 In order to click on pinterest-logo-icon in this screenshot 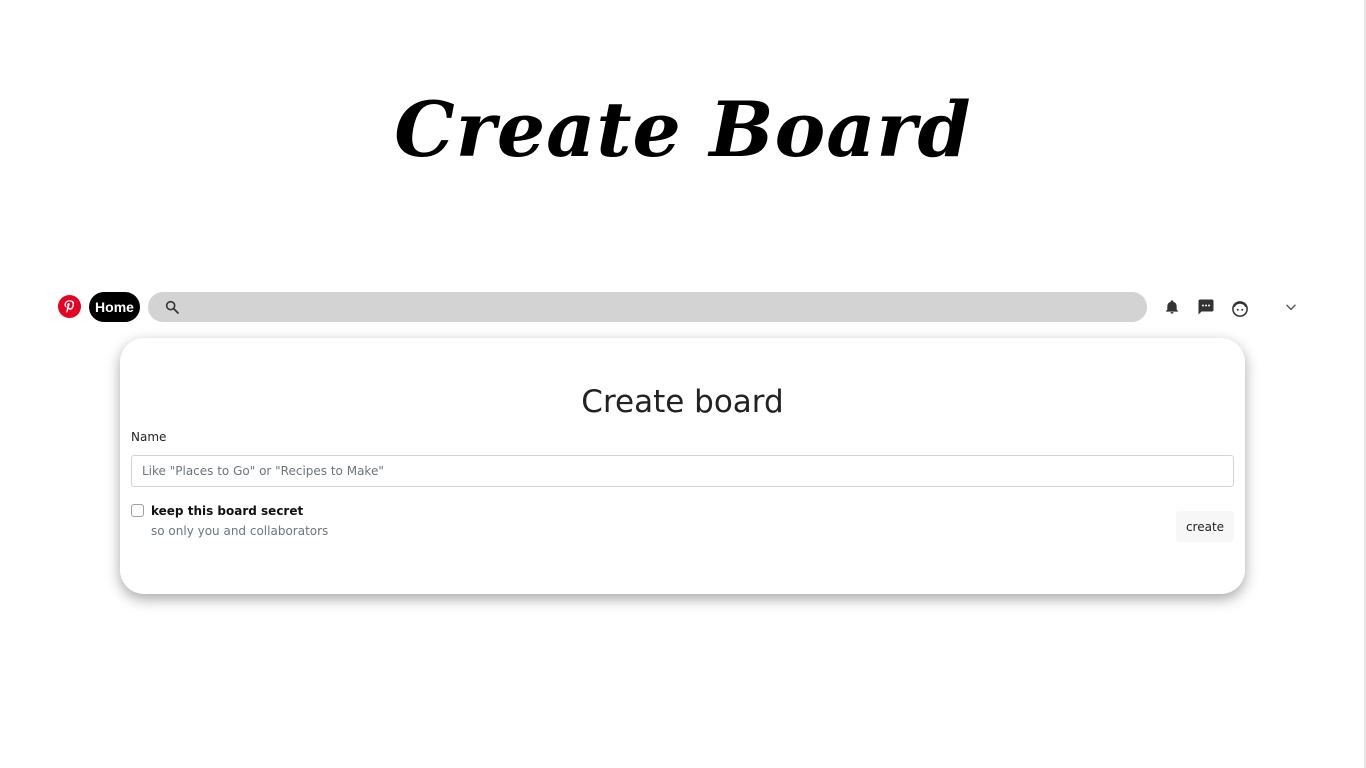, I will do `click(69, 306)`.